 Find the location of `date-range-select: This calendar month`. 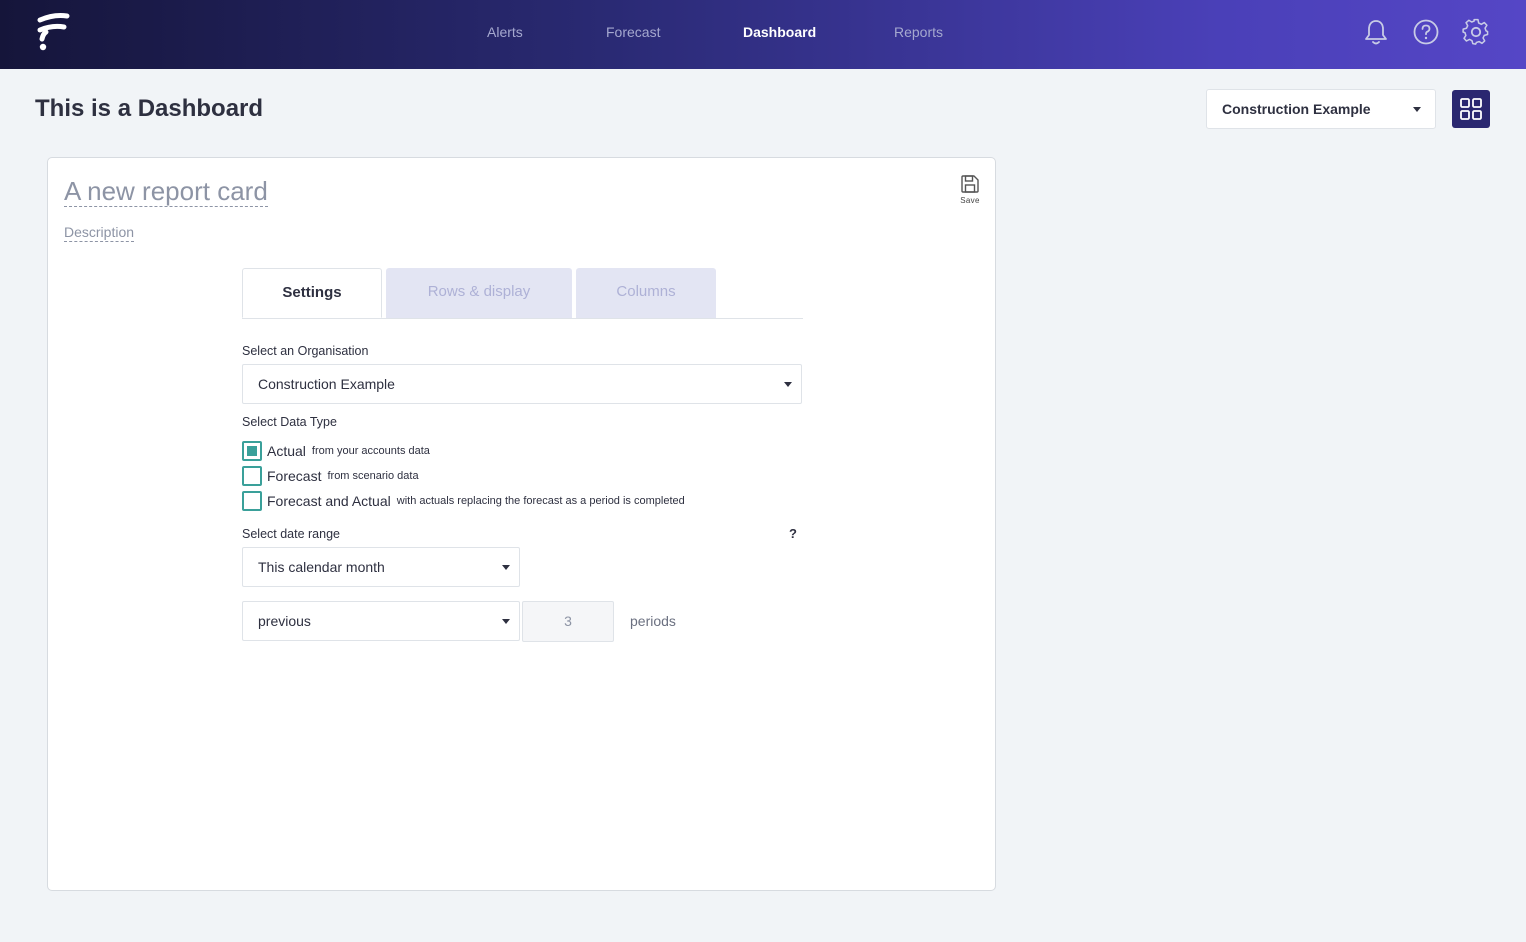

date-range-select: This calendar month is located at coordinates (381, 567).